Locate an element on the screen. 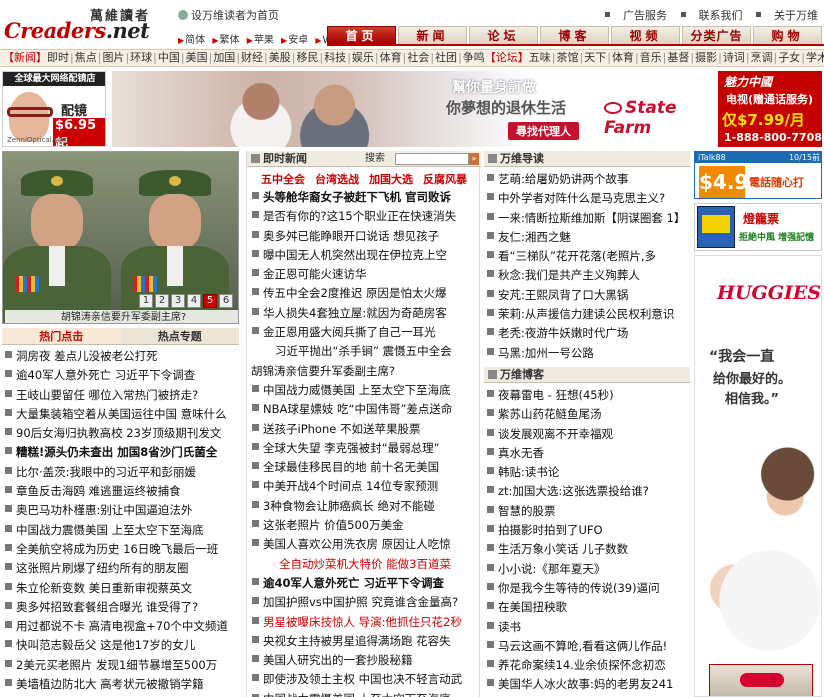  tab-hot-clicks: 热门点击 is located at coordinates (61, 336).